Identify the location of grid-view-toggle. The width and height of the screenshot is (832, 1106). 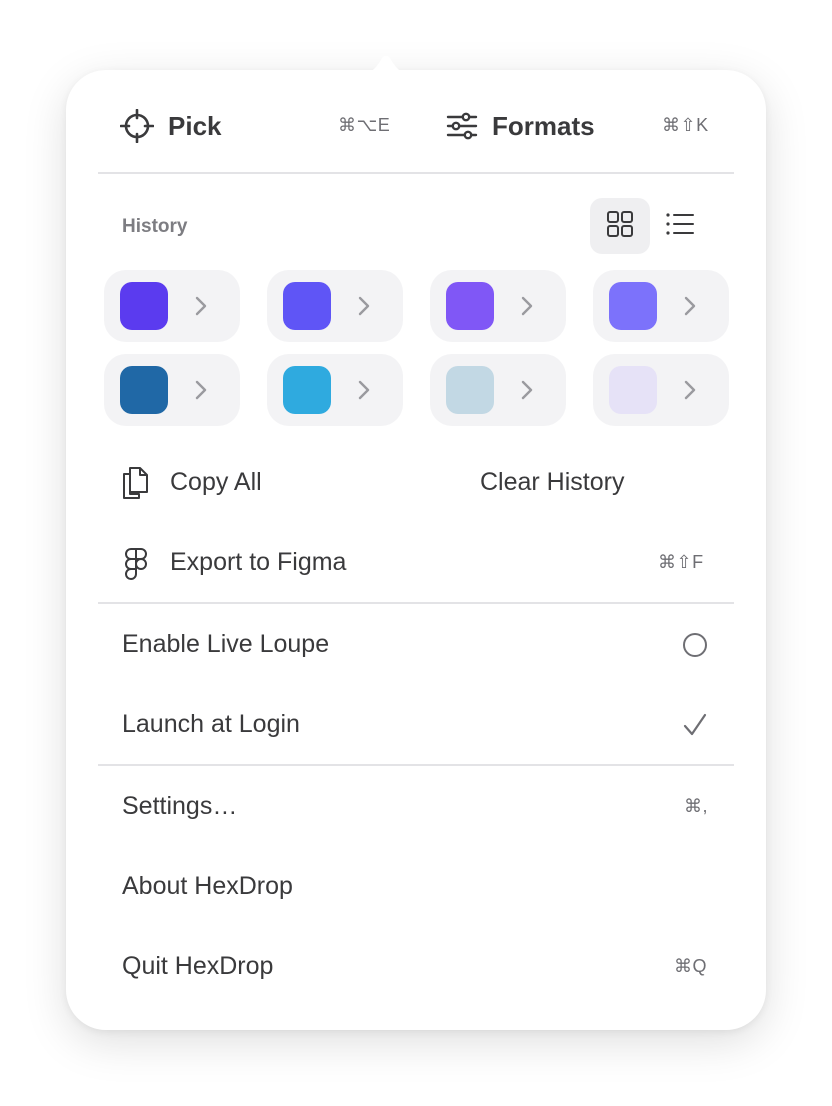
(620, 226).